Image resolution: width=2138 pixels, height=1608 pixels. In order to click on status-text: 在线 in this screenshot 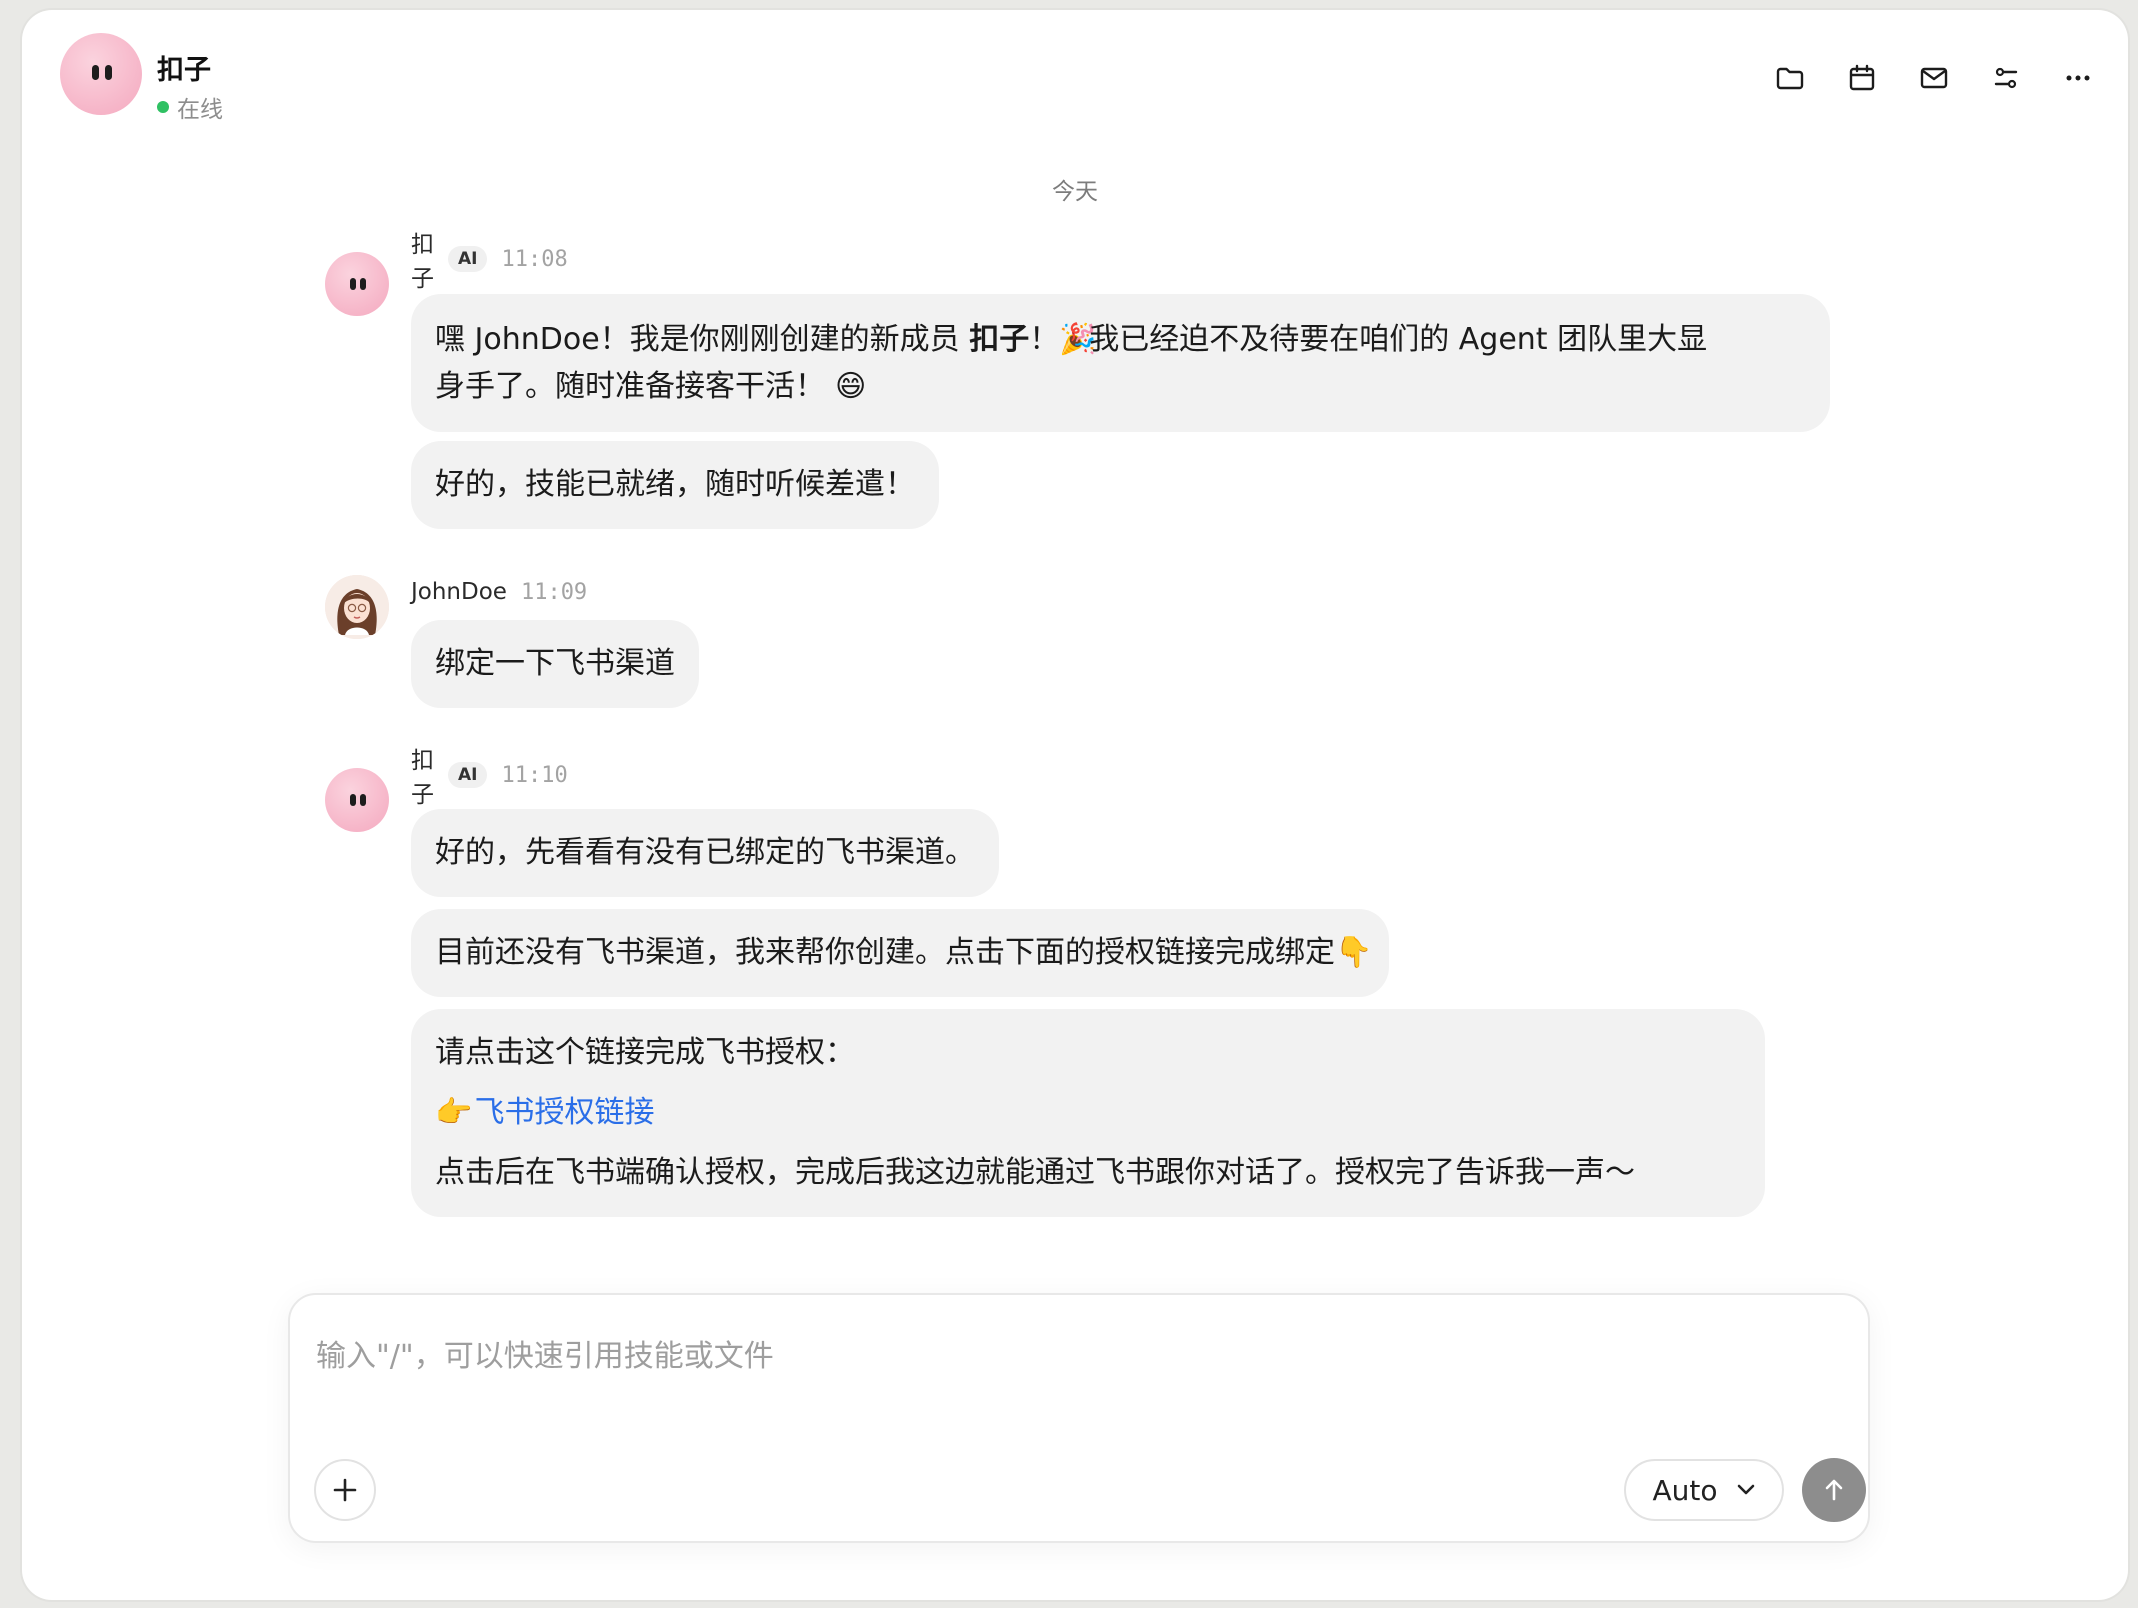, I will do `click(200, 110)`.